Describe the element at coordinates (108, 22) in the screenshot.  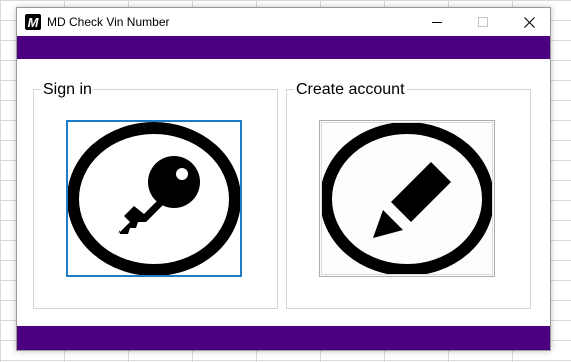
I see `window-title: MD Check Vin Number` at that location.